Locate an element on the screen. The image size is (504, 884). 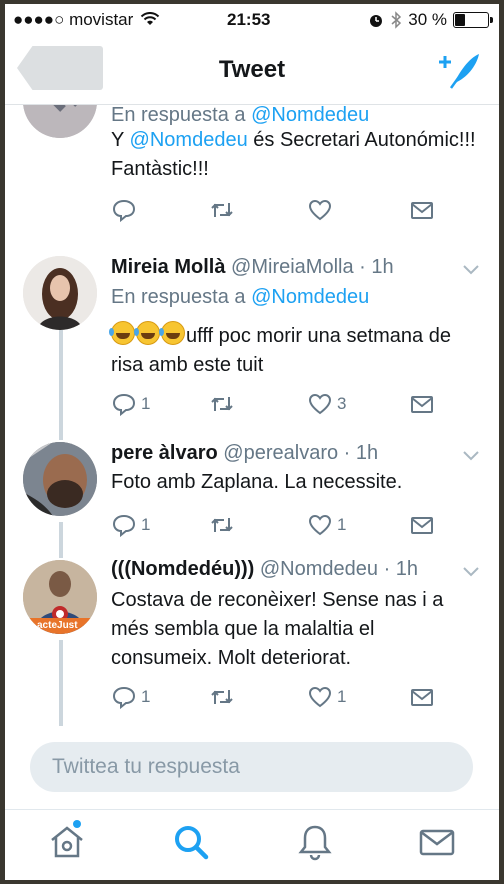
user-handle: @Nomdedeu is located at coordinates (319, 569).